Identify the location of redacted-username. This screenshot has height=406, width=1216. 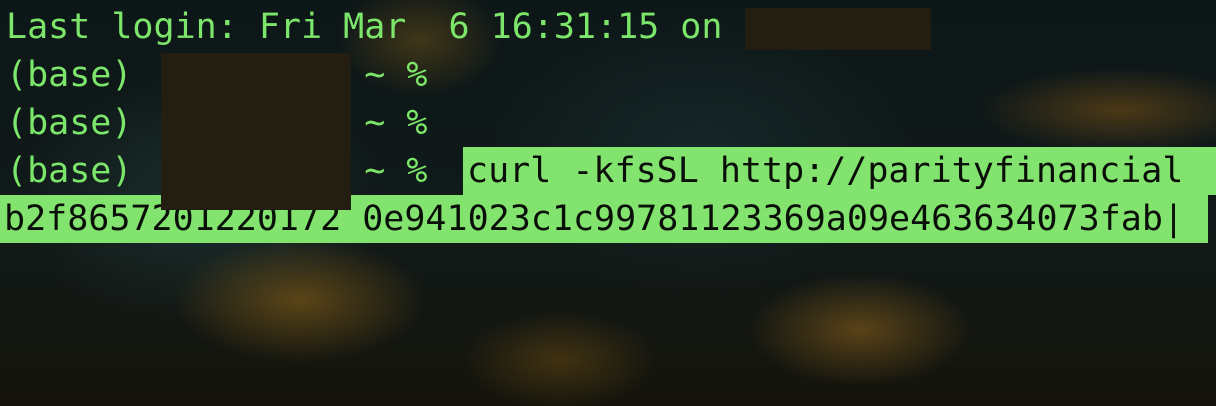
(256, 131).